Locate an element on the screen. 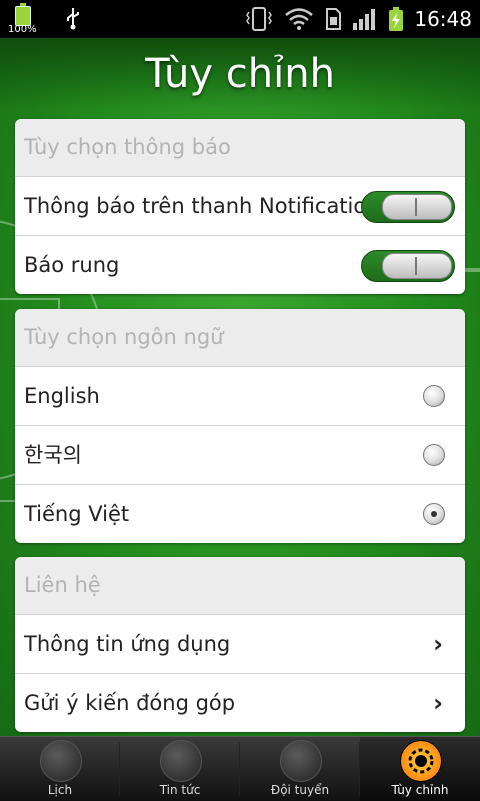  language-label-vietnamese: Tiếng Việt is located at coordinates (77, 514).